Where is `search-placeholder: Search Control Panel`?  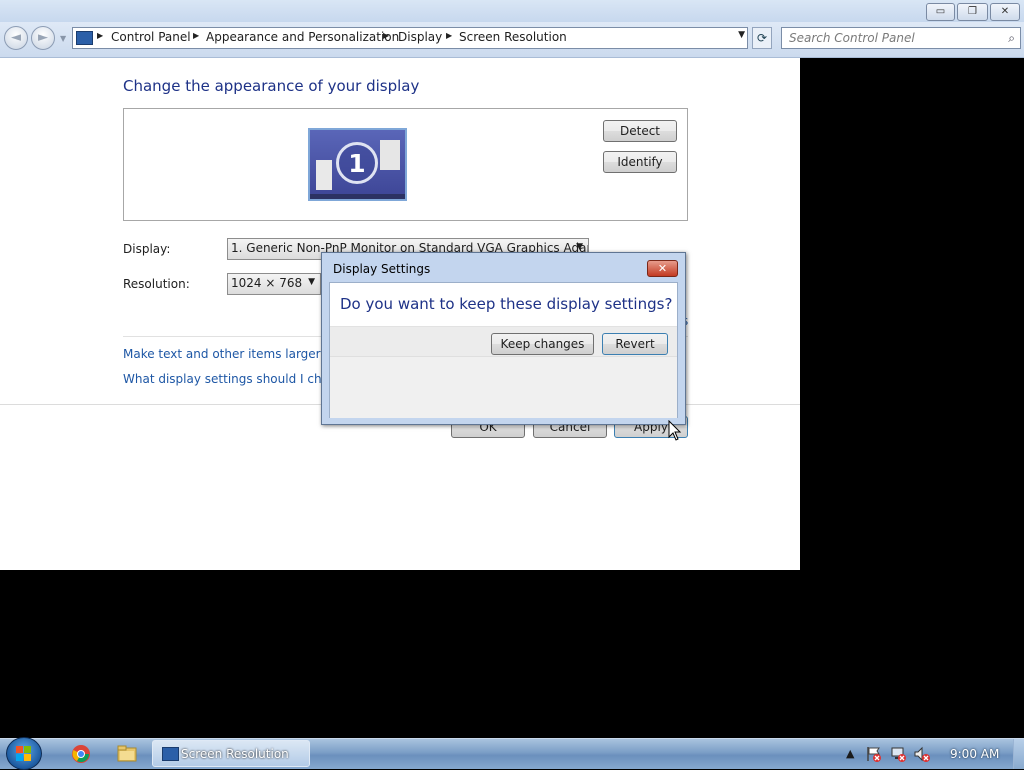
search-placeholder: Search Control Panel is located at coordinates (852, 38).